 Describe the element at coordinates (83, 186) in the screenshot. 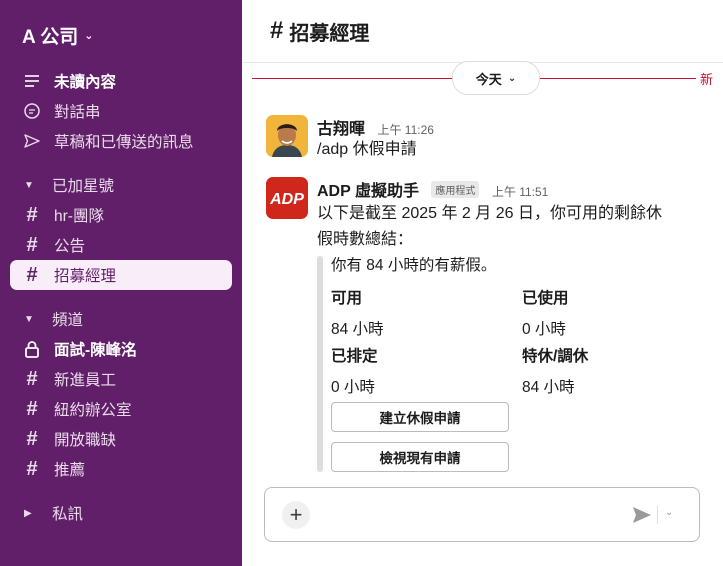

I see `section-label: 已加星號` at that location.